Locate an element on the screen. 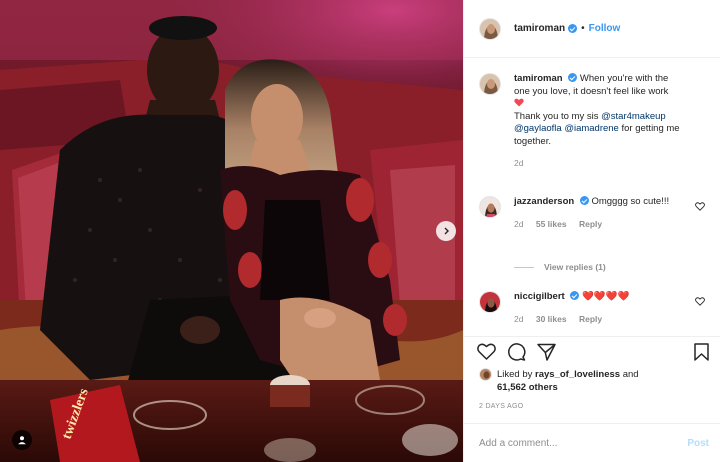  comment-meta: 2d 30 likes Reply is located at coordinates (600, 319).